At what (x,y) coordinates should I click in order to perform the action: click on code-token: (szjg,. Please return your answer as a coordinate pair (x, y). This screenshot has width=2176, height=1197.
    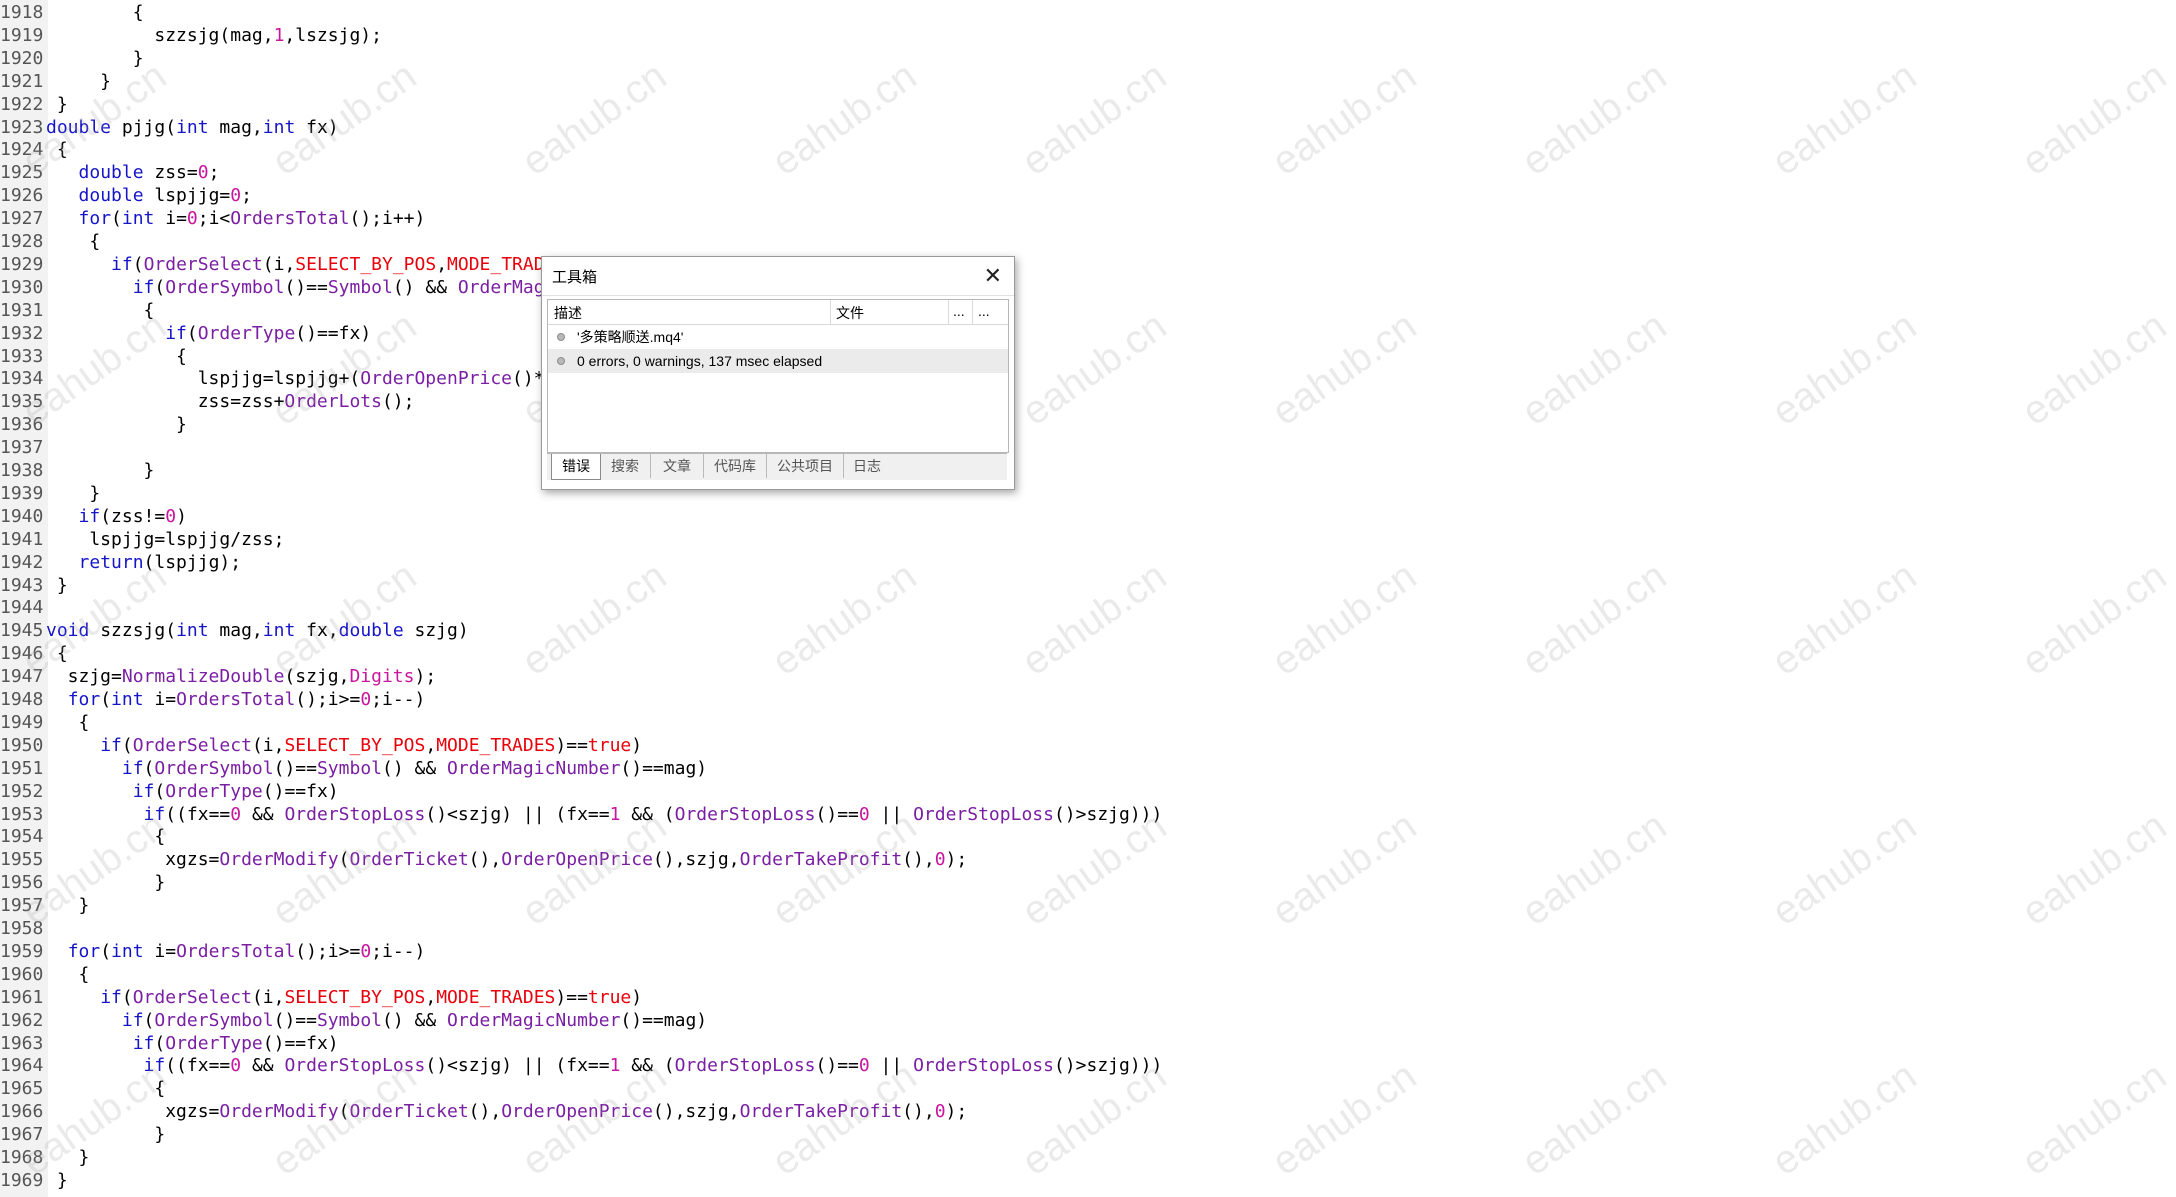
    Looking at the image, I should click on (317, 677).